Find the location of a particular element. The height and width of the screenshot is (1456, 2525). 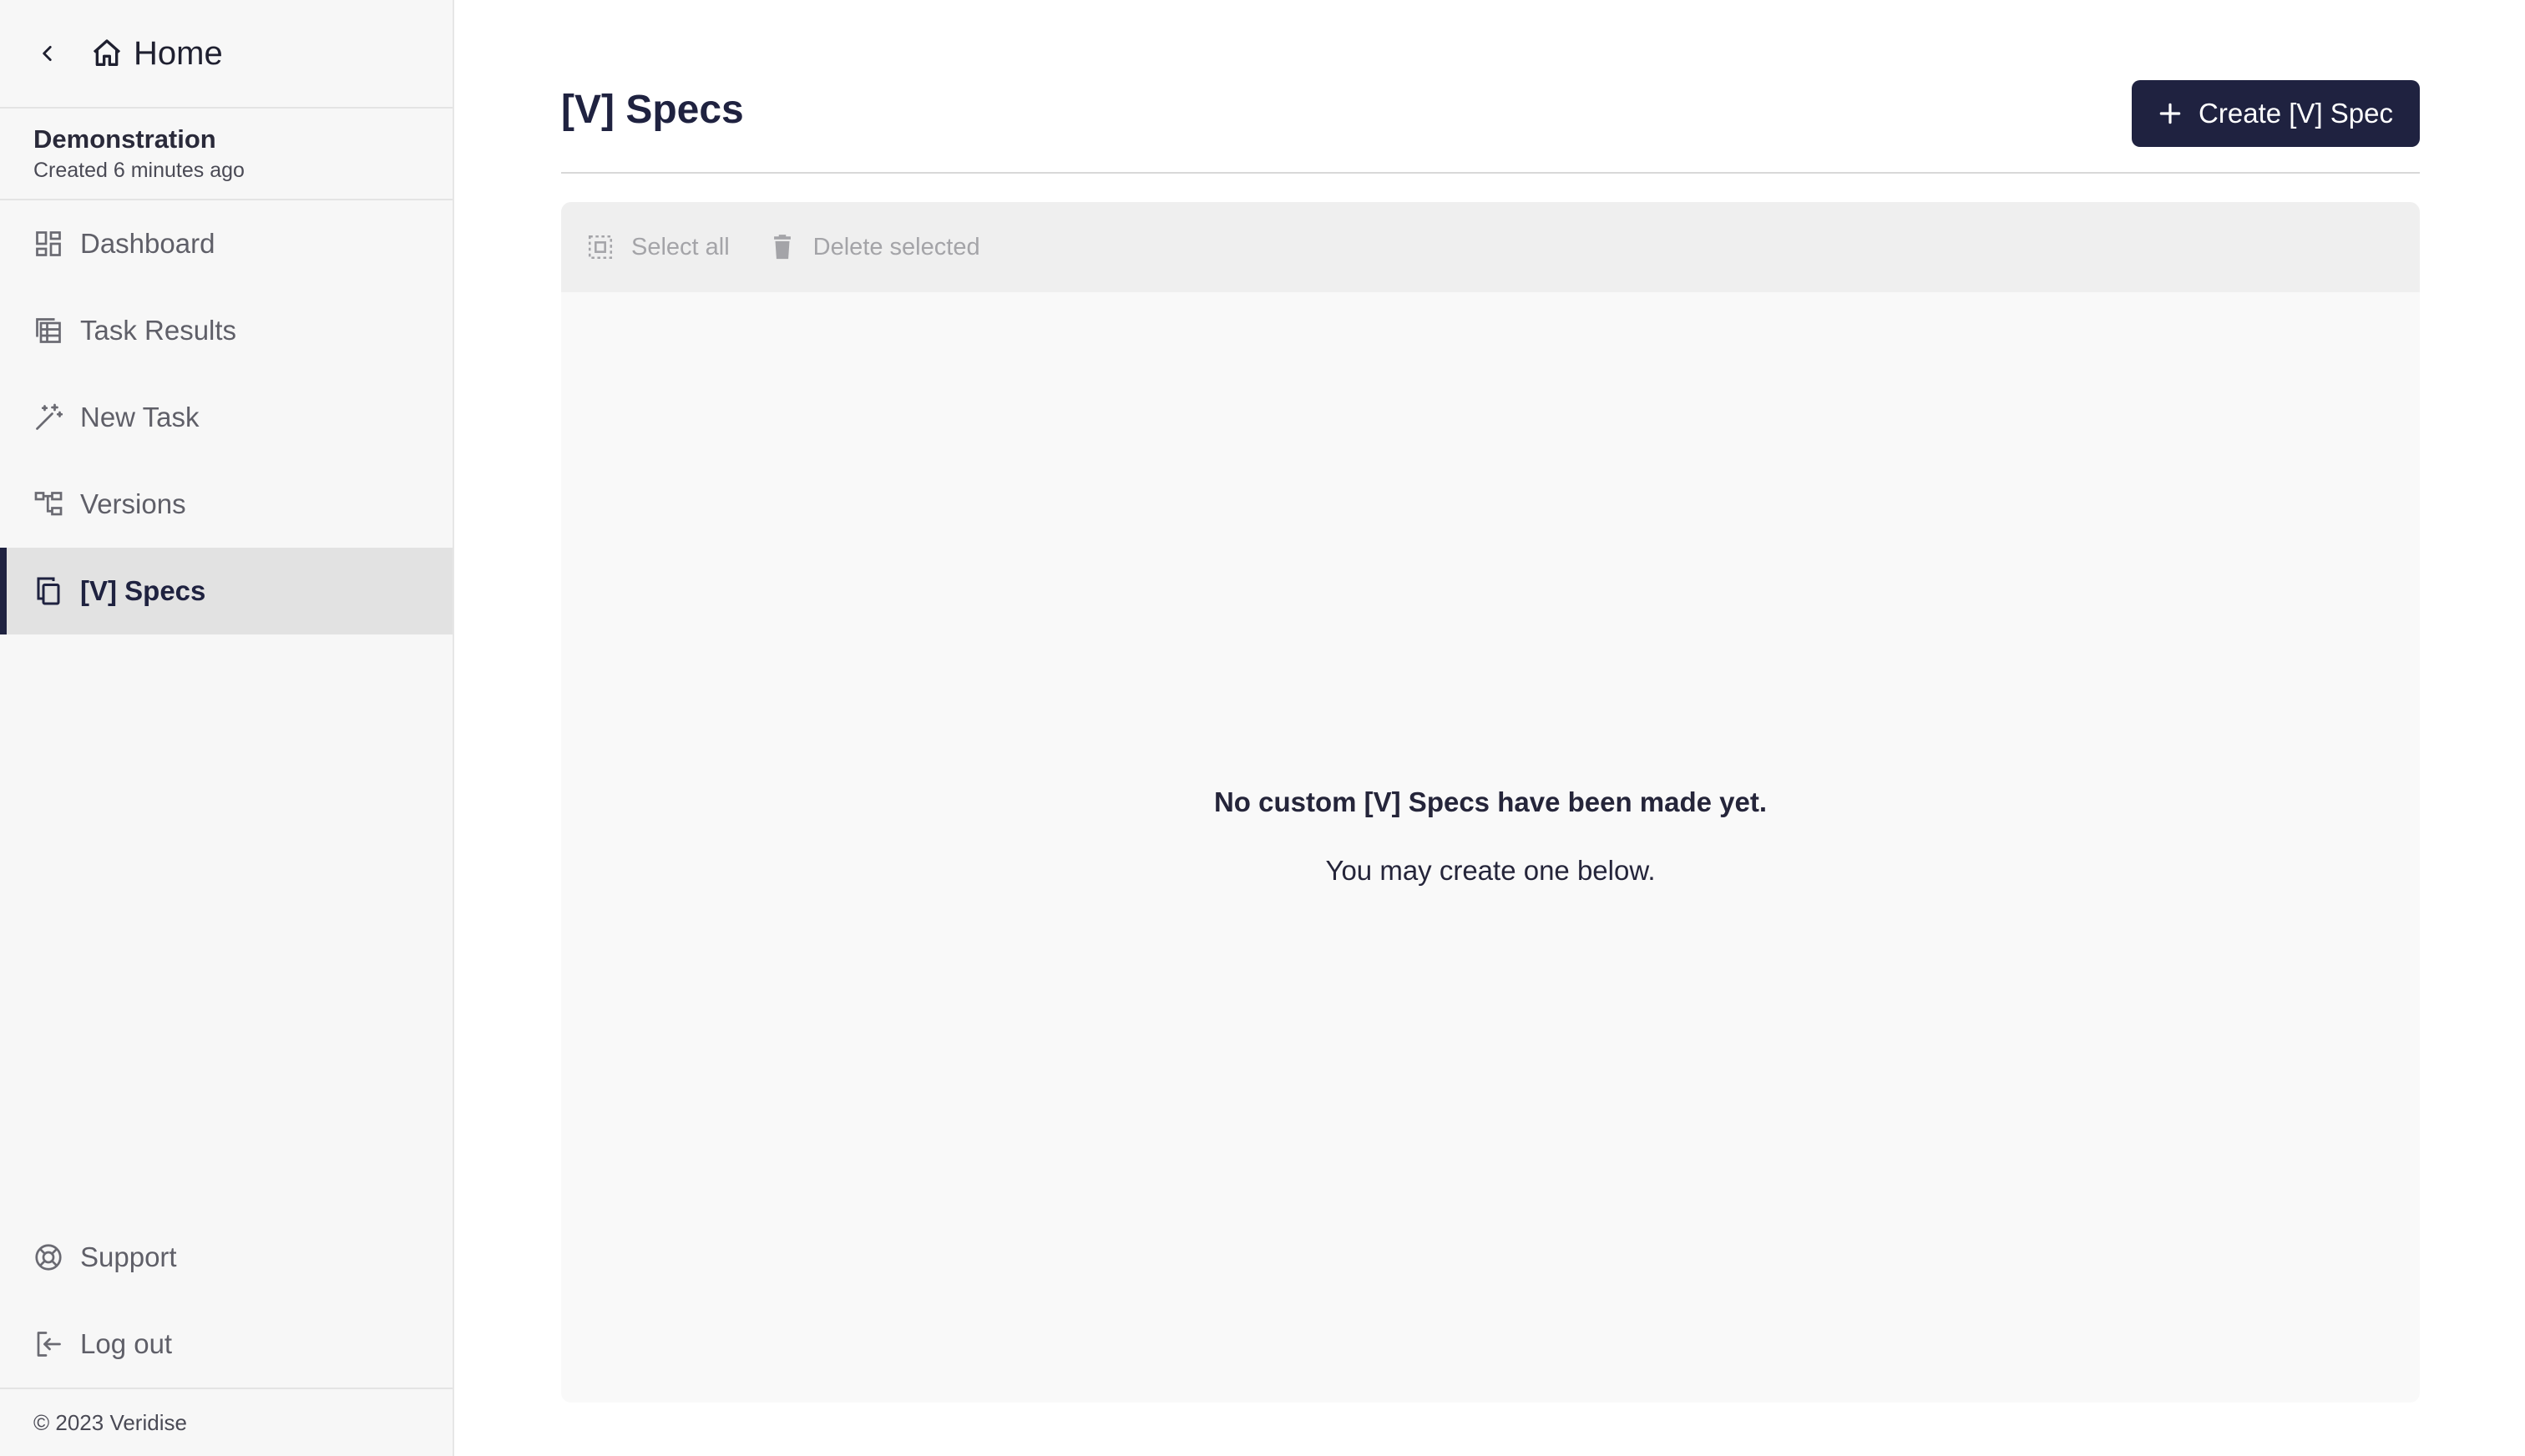

sidebar-item-label: Support is located at coordinates (128, 1256).